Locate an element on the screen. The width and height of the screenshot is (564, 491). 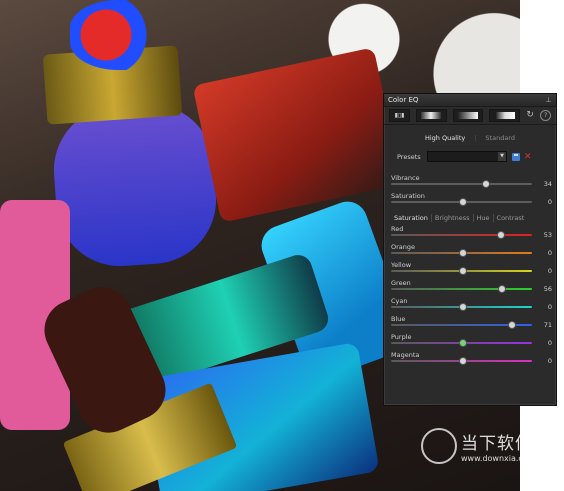
color-label: Cyan is located at coordinates (399, 301).